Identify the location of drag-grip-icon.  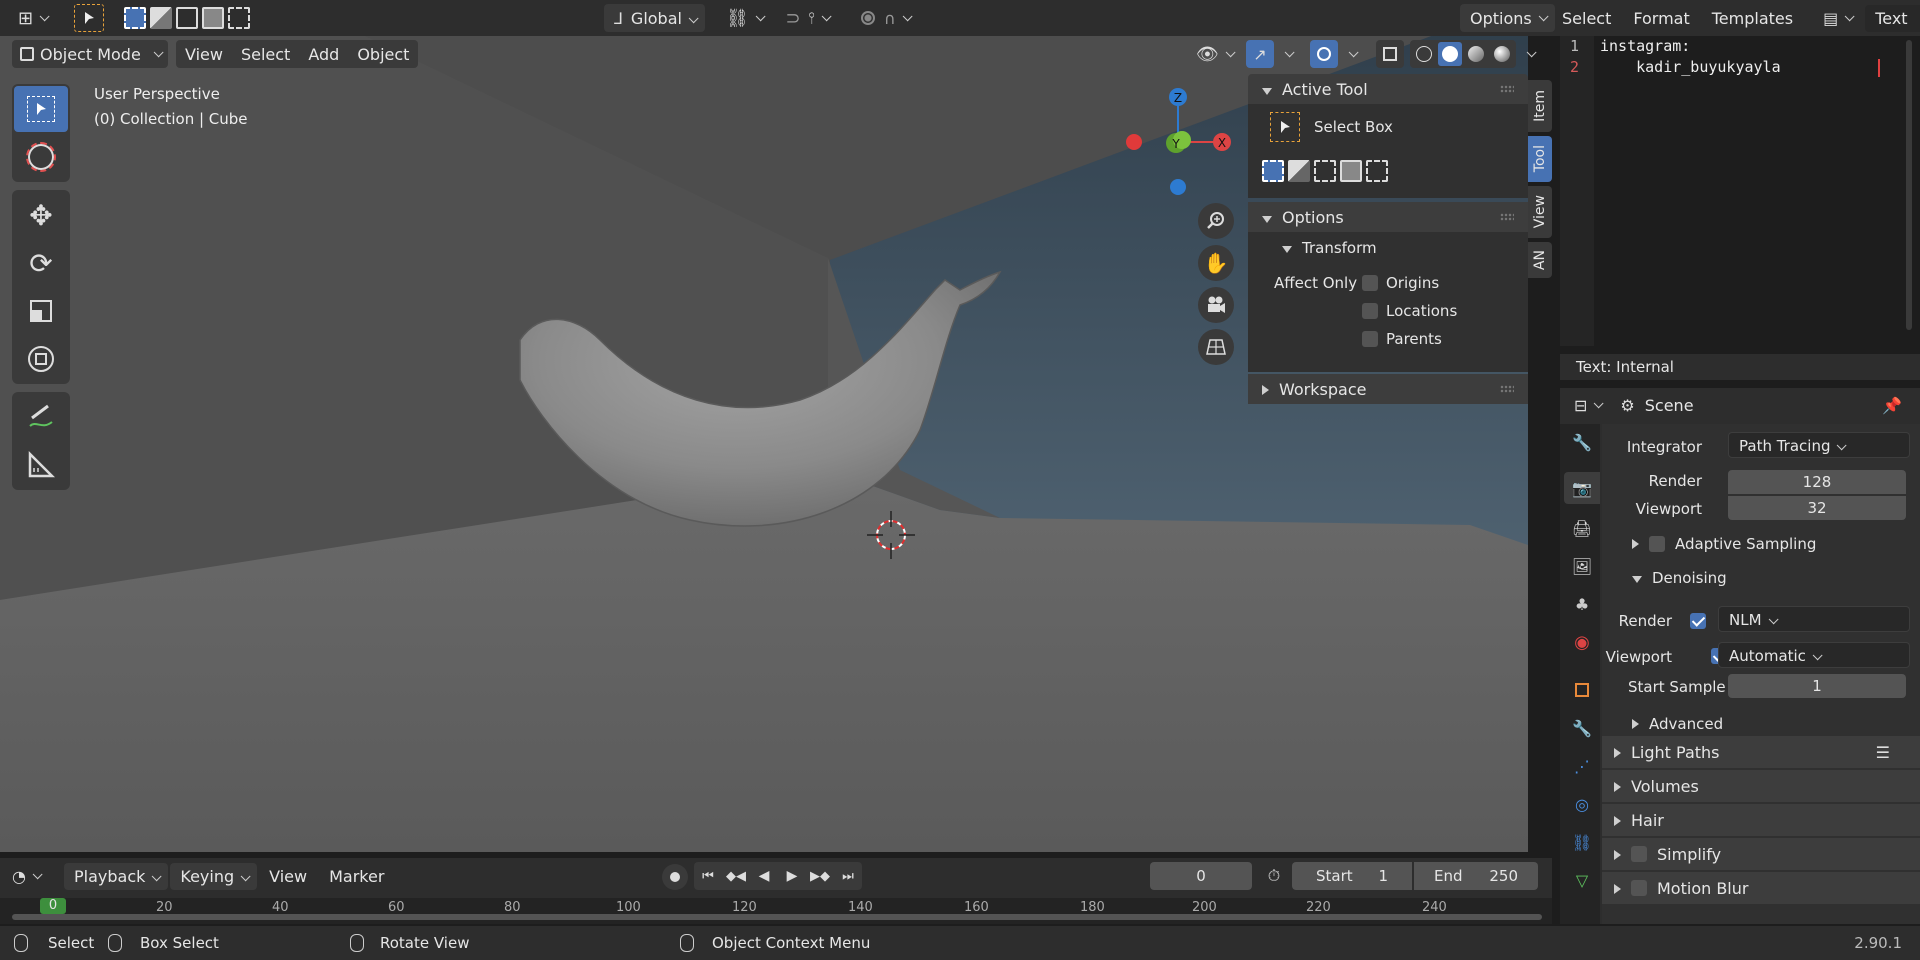
(1507, 89).